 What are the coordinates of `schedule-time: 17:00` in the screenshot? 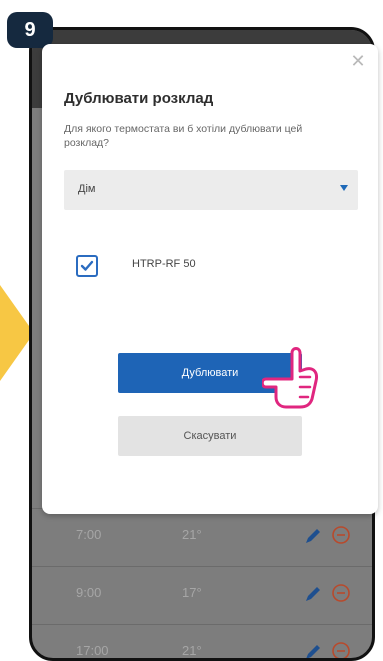 It's located at (92, 650).